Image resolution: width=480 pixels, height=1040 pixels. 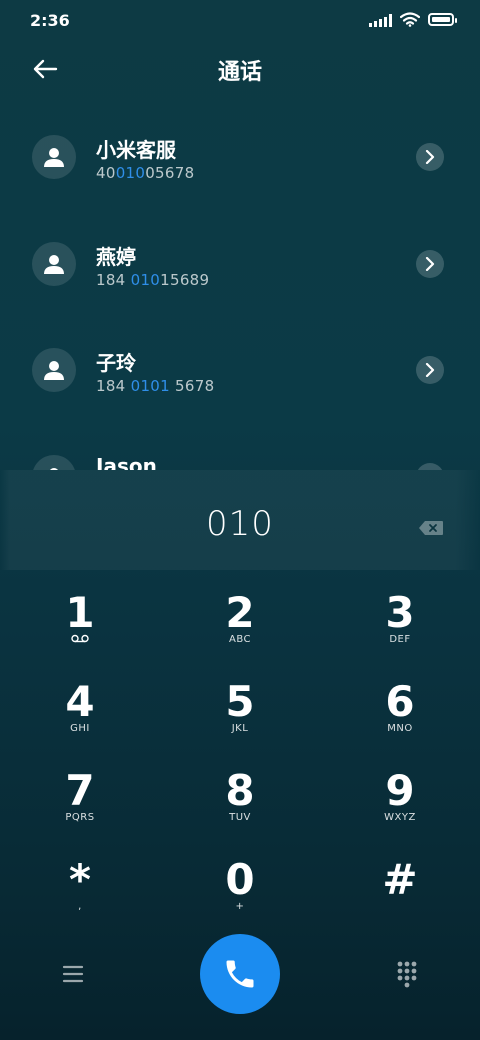 What do you see at coordinates (240, 156) in the screenshot?
I see `list-item: 小米客服 4001005678` at bounding box center [240, 156].